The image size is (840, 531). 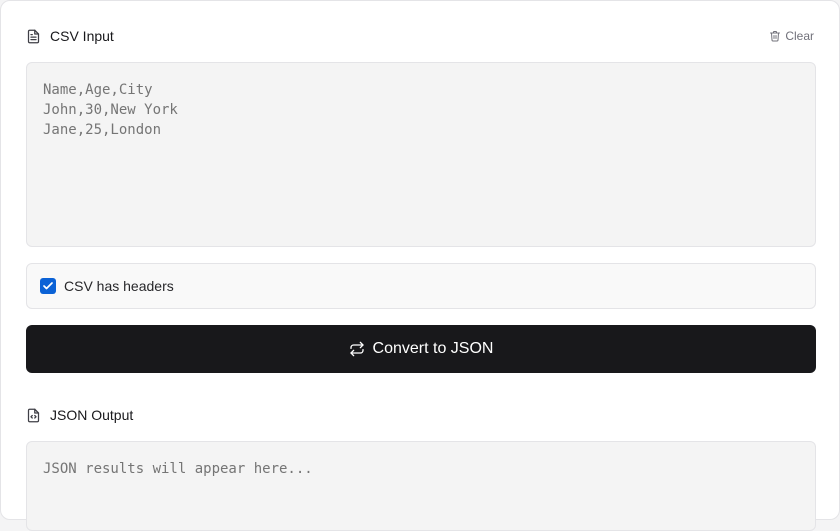 What do you see at coordinates (82, 36) in the screenshot?
I see `csv-input-title: CSV Input` at bounding box center [82, 36].